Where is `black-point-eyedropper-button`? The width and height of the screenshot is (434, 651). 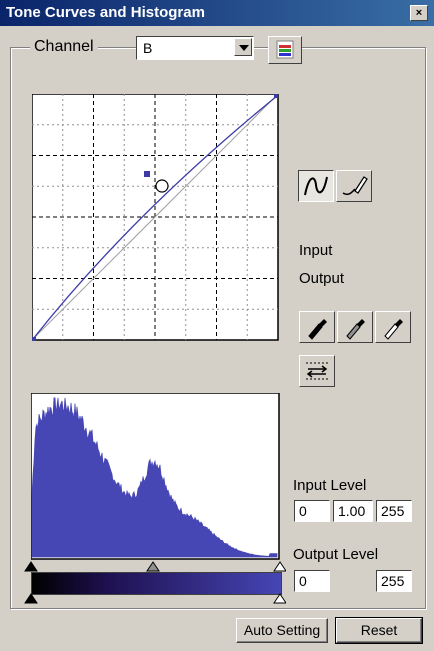
black-point-eyedropper-button is located at coordinates (317, 327).